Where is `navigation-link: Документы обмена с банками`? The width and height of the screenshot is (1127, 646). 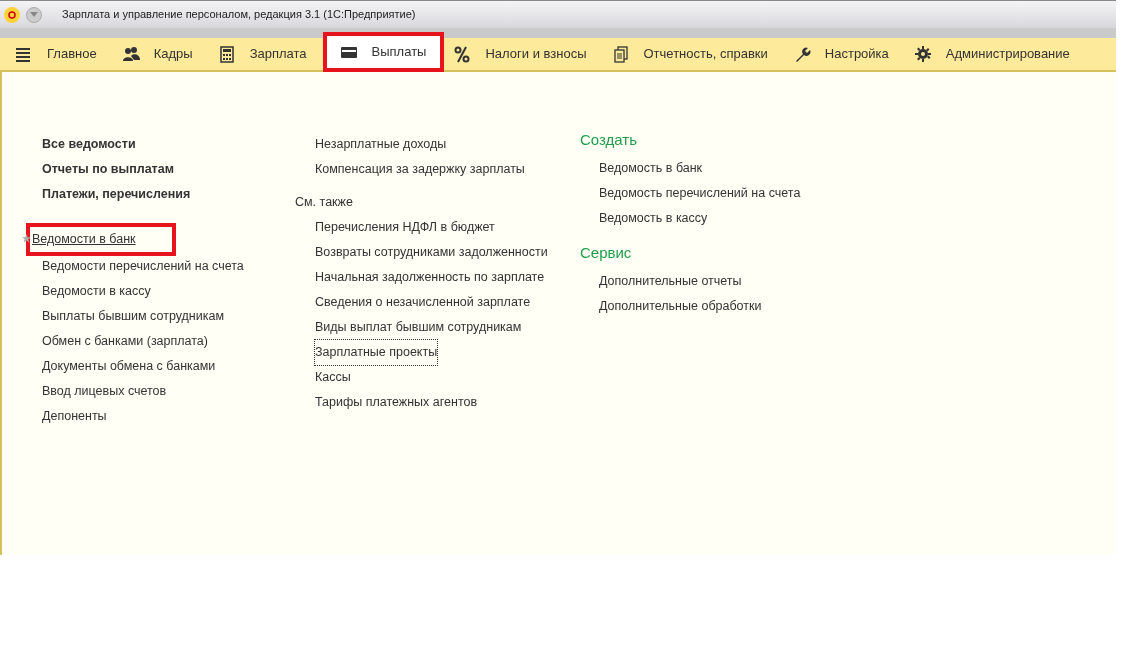
navigation-link: Документы обмена с банками is located at coordinates (168, 366).